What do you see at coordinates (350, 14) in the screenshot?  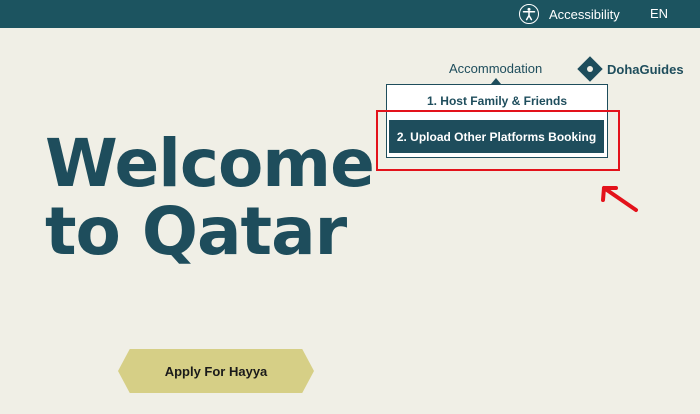 I see `top-bar: Accessibility EN` at bounding box center [350, 14].